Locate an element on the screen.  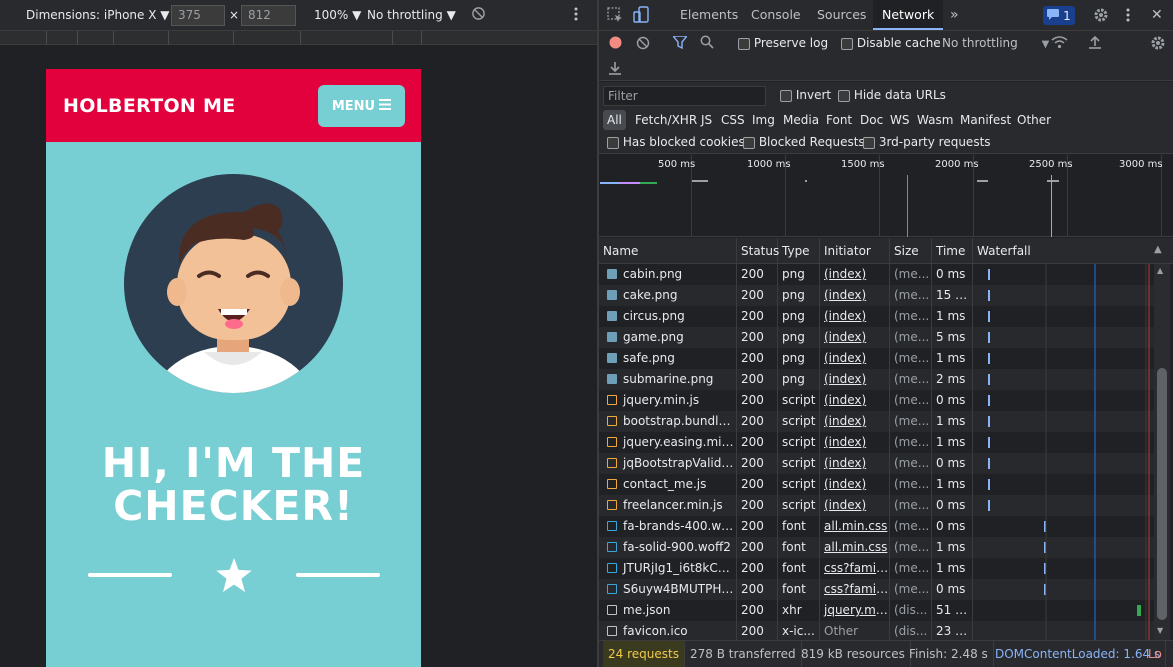
cell-name: me.json is located at coordinates (668, 610).